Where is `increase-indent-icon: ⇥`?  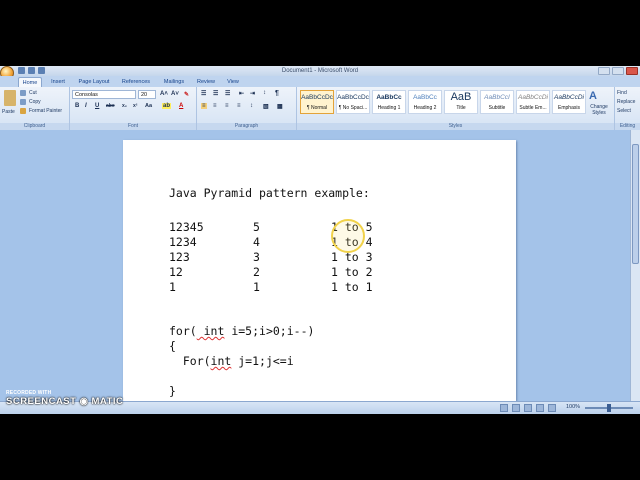
increase-indent-icon: ⇥ is located at coordinates (252, 93).